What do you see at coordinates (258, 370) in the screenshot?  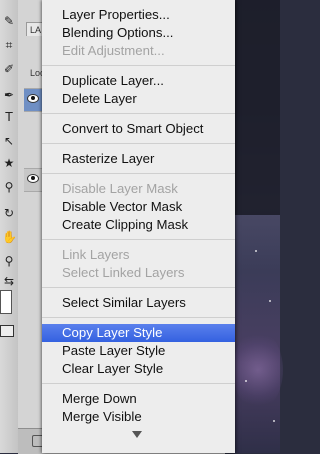 I see `nebula-graphic` at bounding box center [258, 370].